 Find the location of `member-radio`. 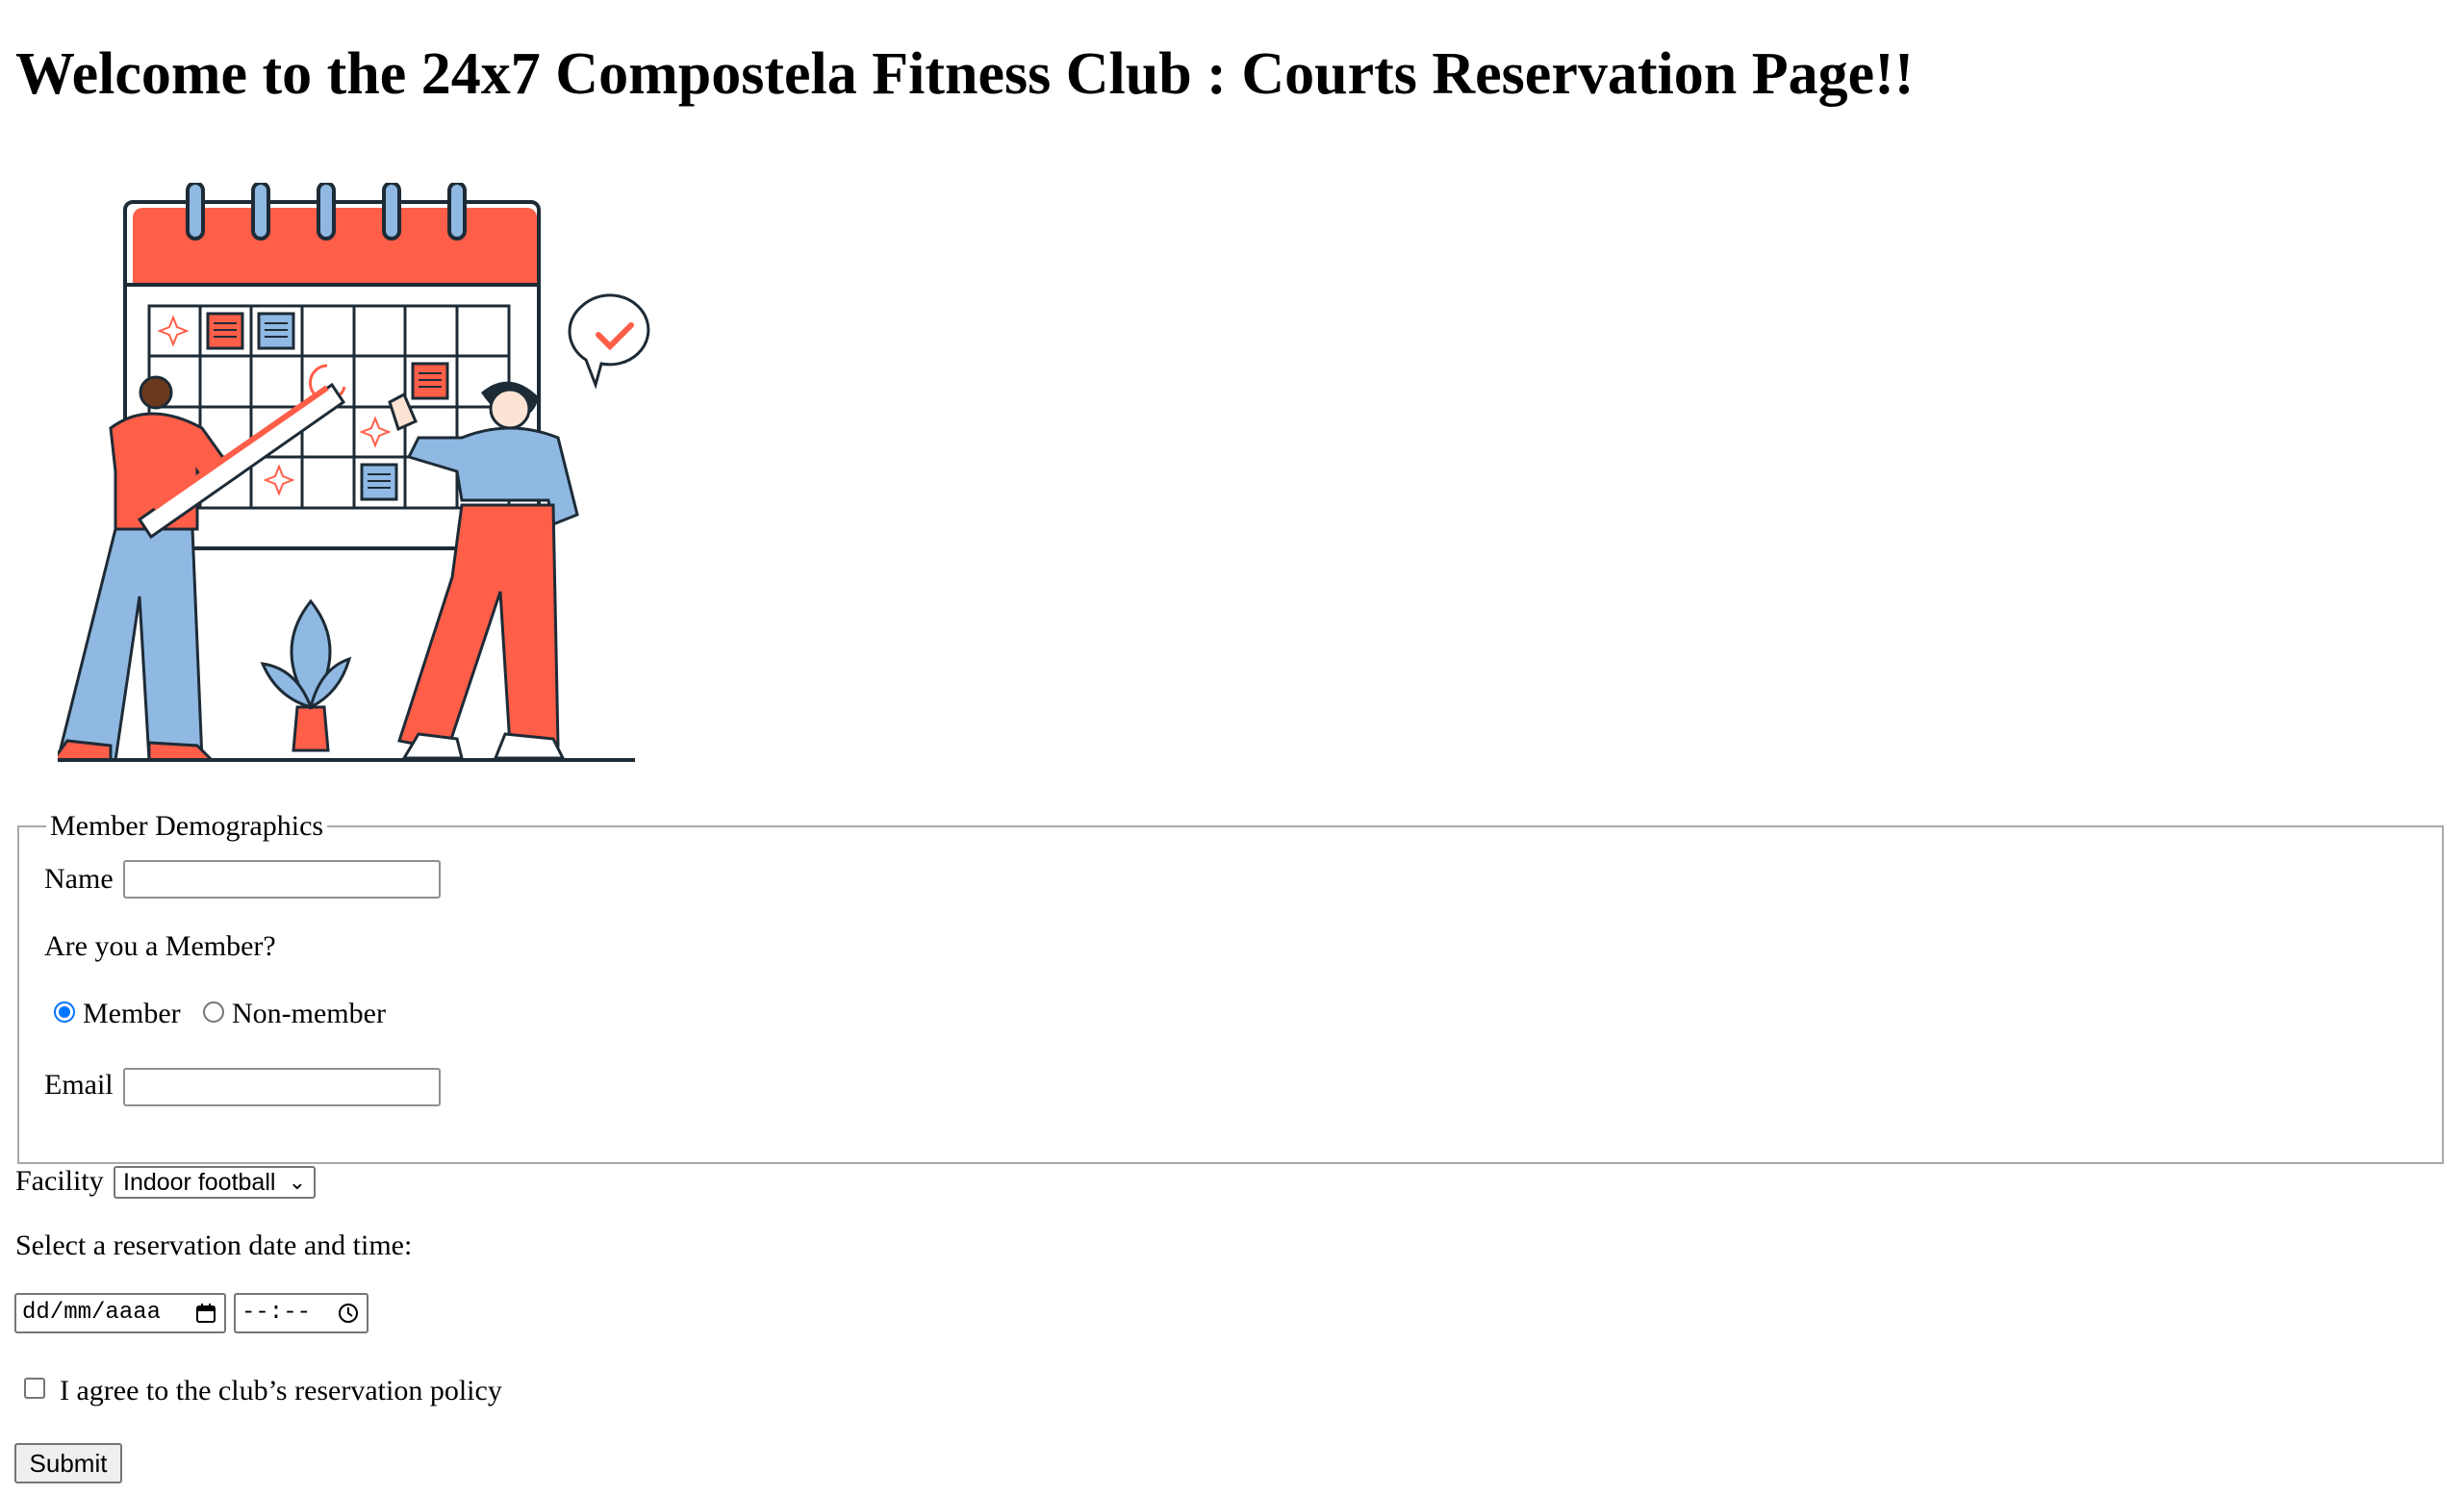

member-radio is located at coordinates (64, 1012).